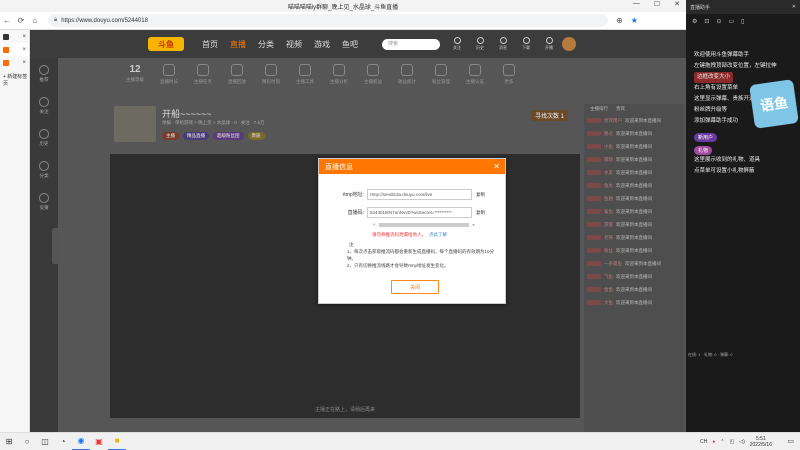  I want to click on network-icon: ◰, so click(732, 442).